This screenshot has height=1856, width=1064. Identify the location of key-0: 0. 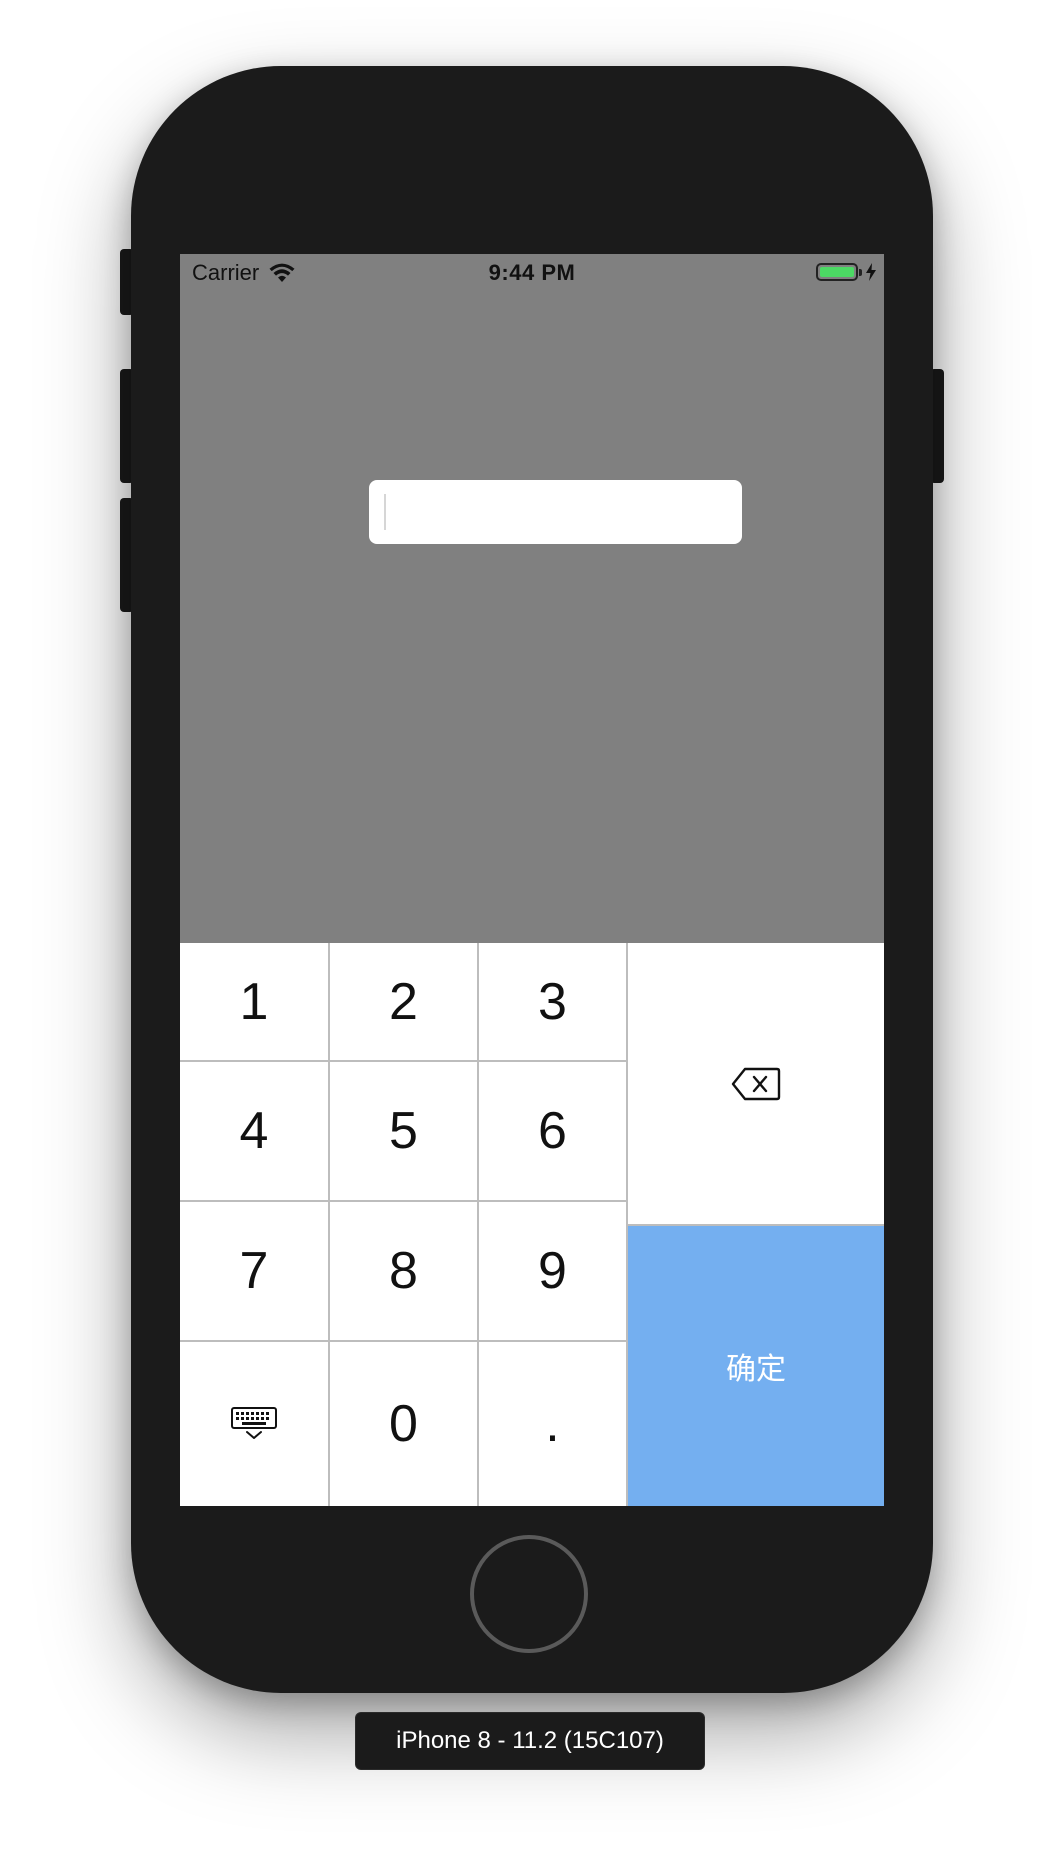
(403, 1424).